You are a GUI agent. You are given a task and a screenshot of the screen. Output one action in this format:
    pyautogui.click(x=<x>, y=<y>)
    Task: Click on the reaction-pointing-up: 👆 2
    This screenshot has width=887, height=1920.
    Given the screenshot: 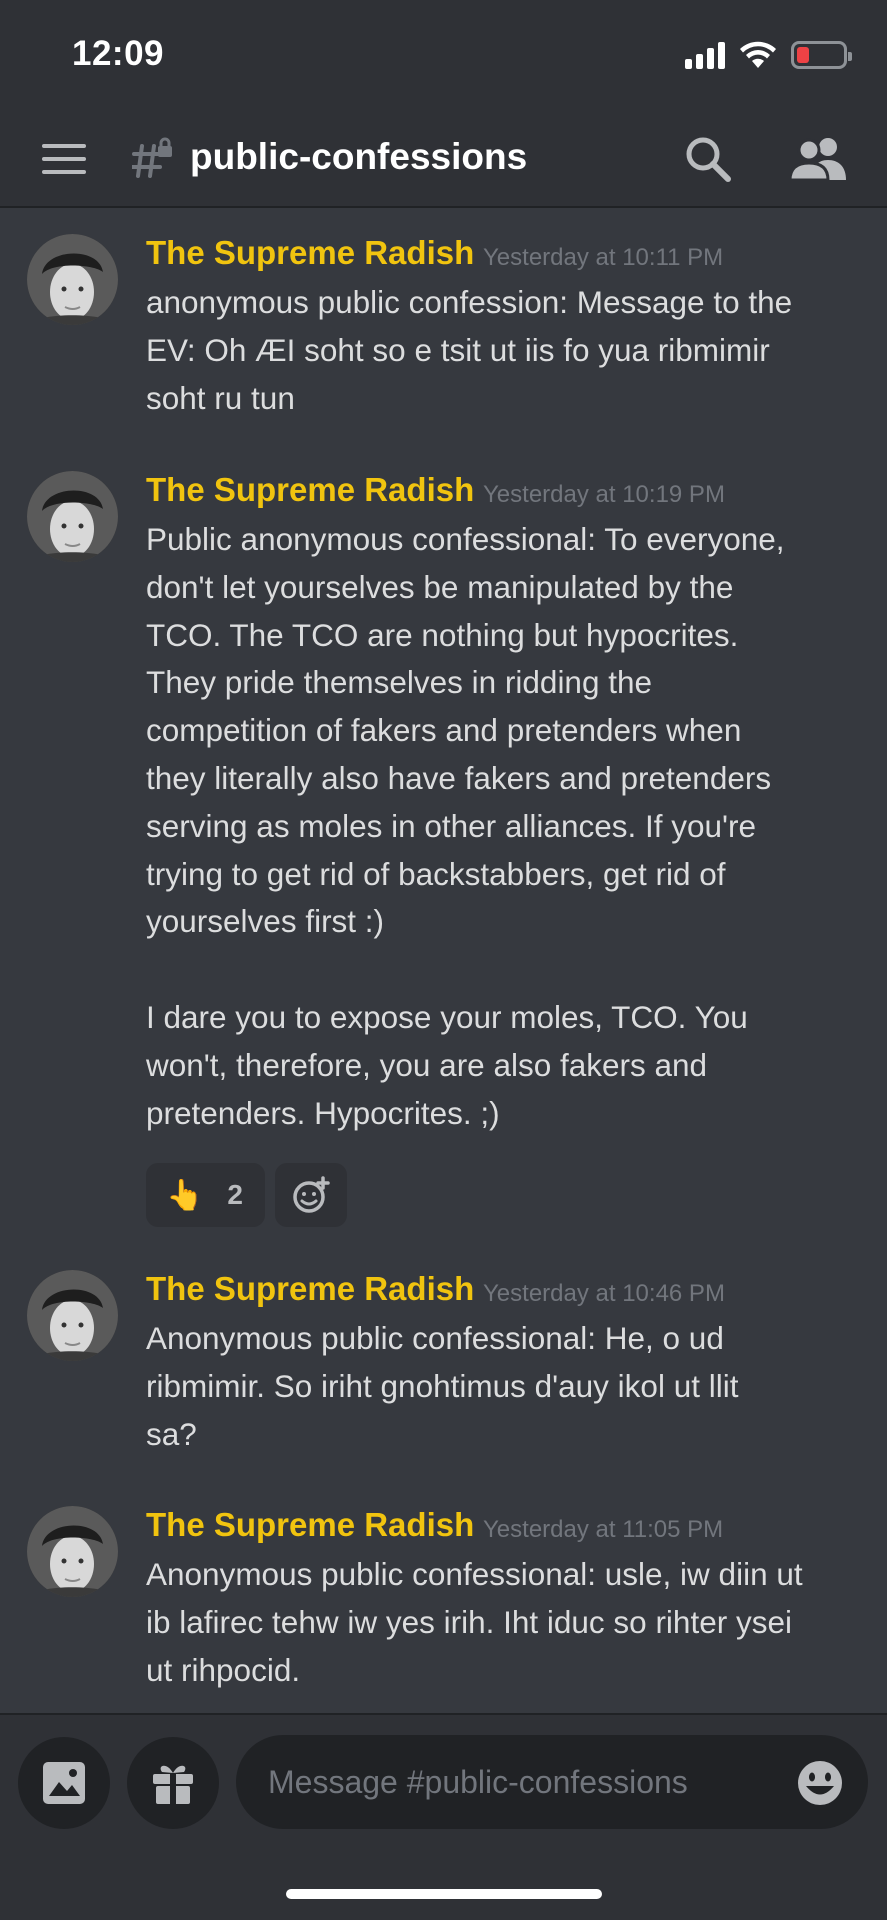 What is the action you would take?
    pyautogui.click(x=205, y=1195)
    